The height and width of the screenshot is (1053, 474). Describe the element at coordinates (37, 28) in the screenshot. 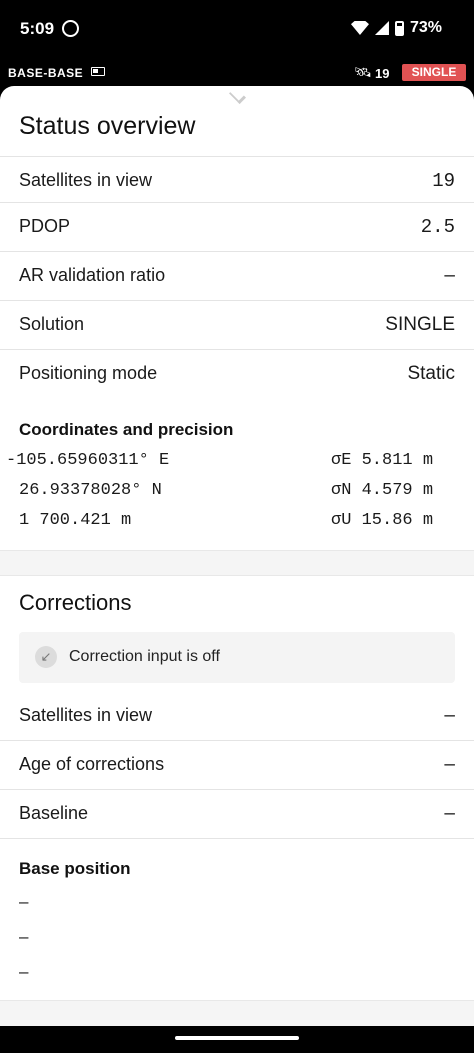

I see `clock: 5:09` at that location.